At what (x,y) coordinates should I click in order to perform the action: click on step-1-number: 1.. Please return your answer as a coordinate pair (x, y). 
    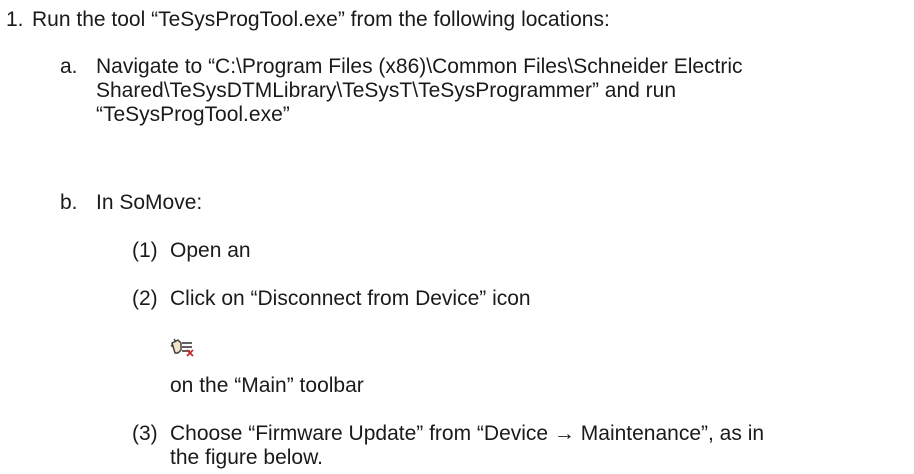
    Looking at the image, I should click on (15, 19).